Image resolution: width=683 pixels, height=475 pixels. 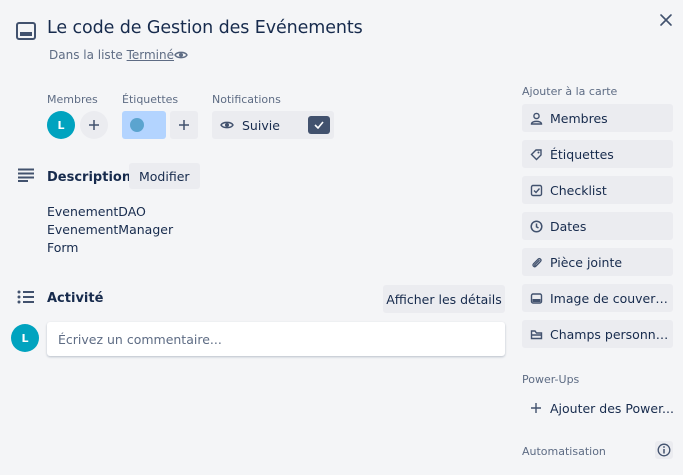 What do you see at coordinates (205, 28) in the screenshot?
I see `card-title: Le code de Gestion des Evénements` at bounding box center [205, 28].